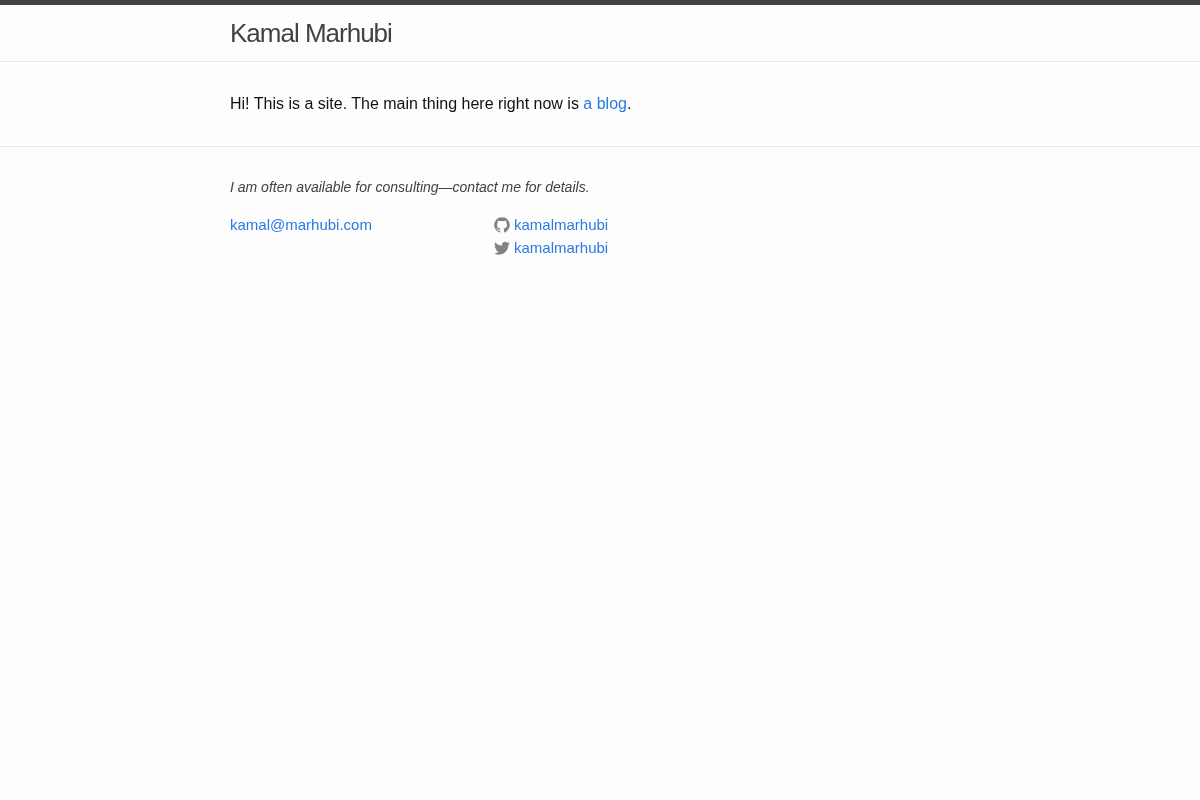 Image resolution: width=1200 pixels, height=800 pixels. Describe the element at coordinates (502, 247) in the screenshot. I see `bird-icon` at that location.